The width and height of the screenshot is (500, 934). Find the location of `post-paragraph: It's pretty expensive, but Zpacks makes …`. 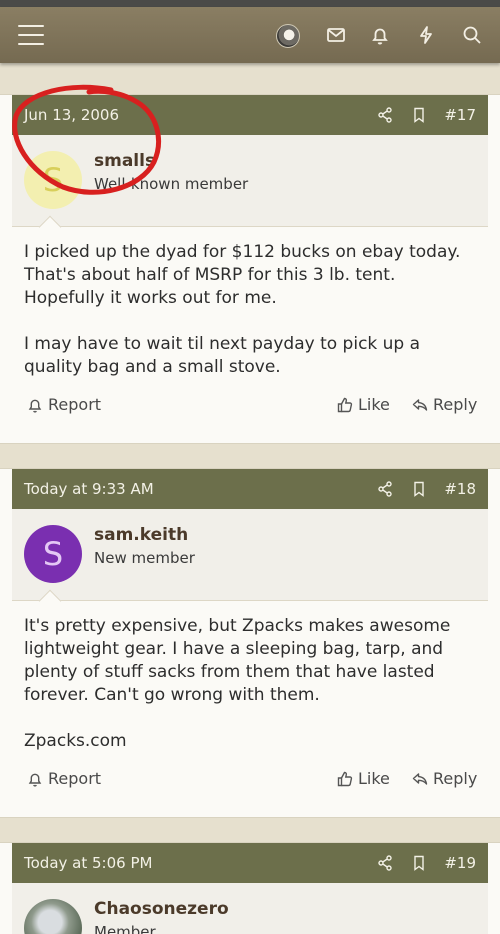

post-paragraph: It's pretty expensive, but Zpacks makes … is located at coordinates (237, 660).